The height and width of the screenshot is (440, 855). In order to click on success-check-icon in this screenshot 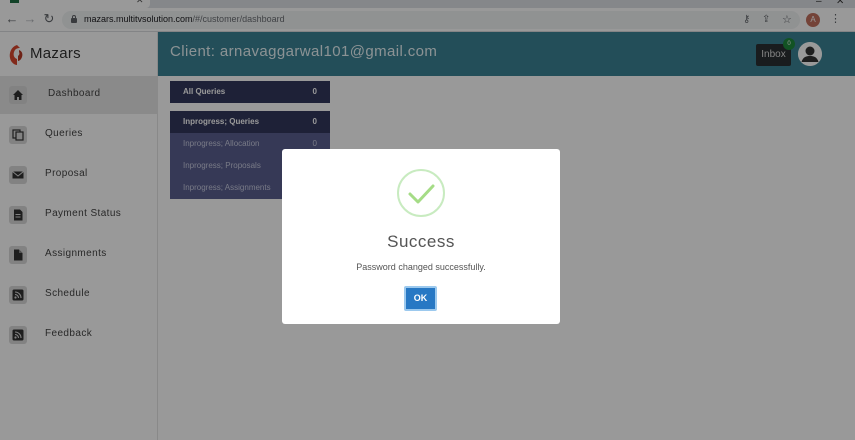, I will do `click(421, 193)`.